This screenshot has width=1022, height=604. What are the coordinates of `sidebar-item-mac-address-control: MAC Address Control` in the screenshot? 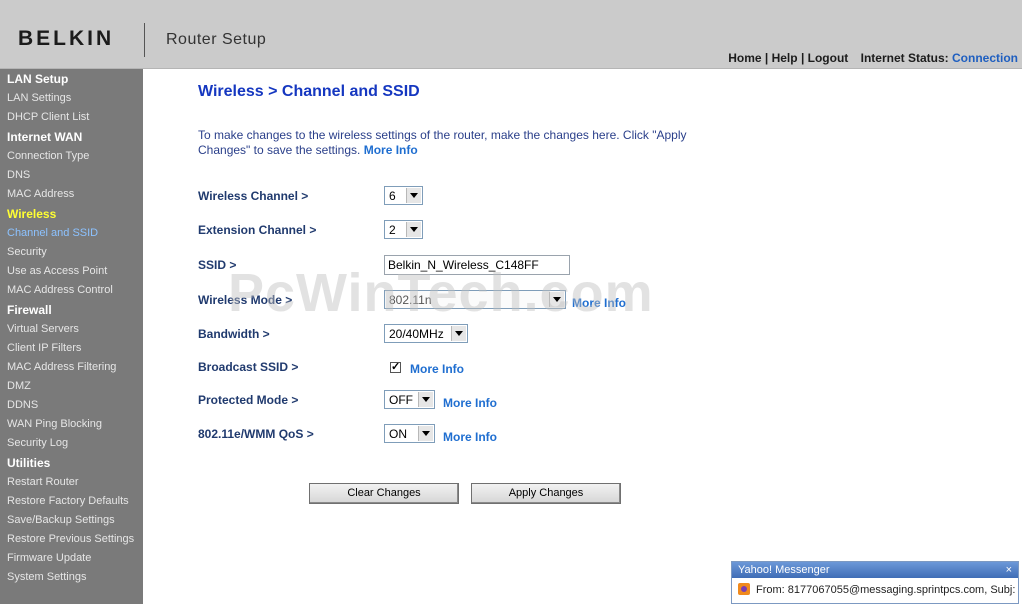 It's located at (60, 290).